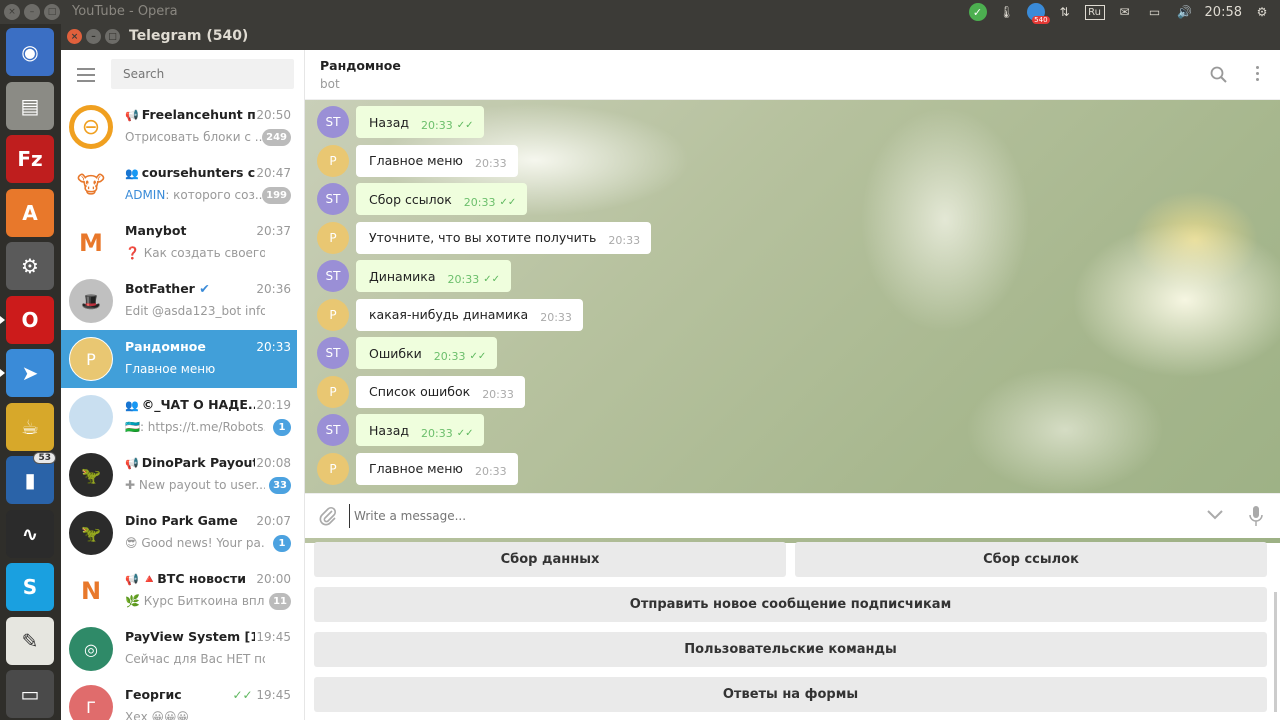 The height and width of the screenshot is (720, 1280). Describe the element at coordinates (1215, 515) in the screenshot. I see `chevron-down-icon` at that location.